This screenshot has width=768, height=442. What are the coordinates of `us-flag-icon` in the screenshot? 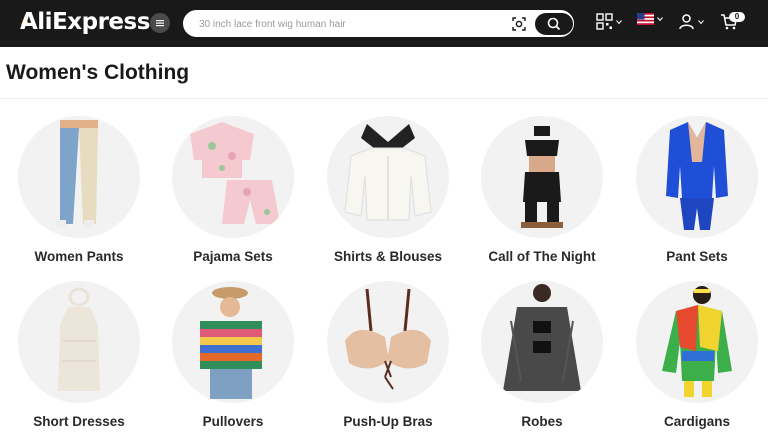 It's located at (645, 19).